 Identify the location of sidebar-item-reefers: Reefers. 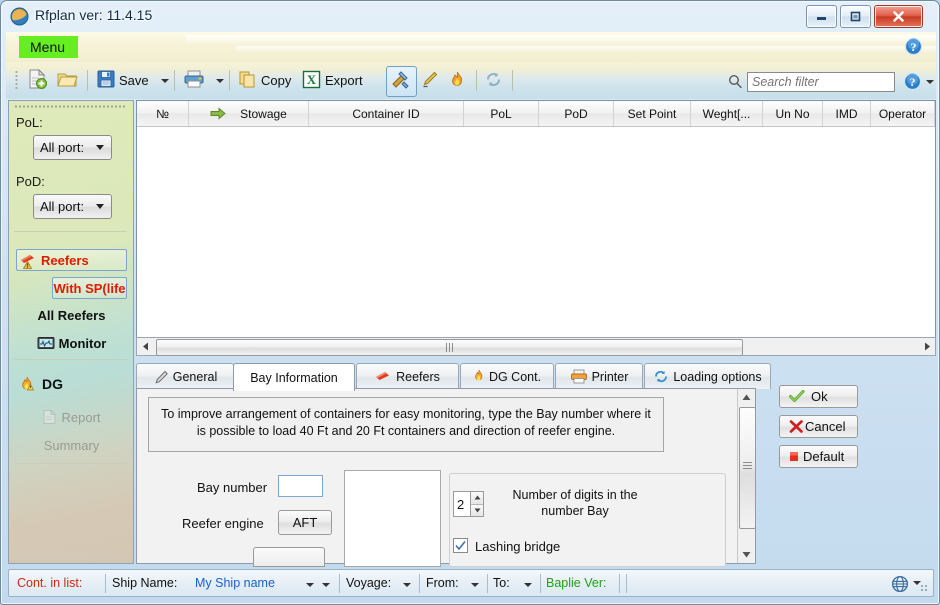
(71, 260).